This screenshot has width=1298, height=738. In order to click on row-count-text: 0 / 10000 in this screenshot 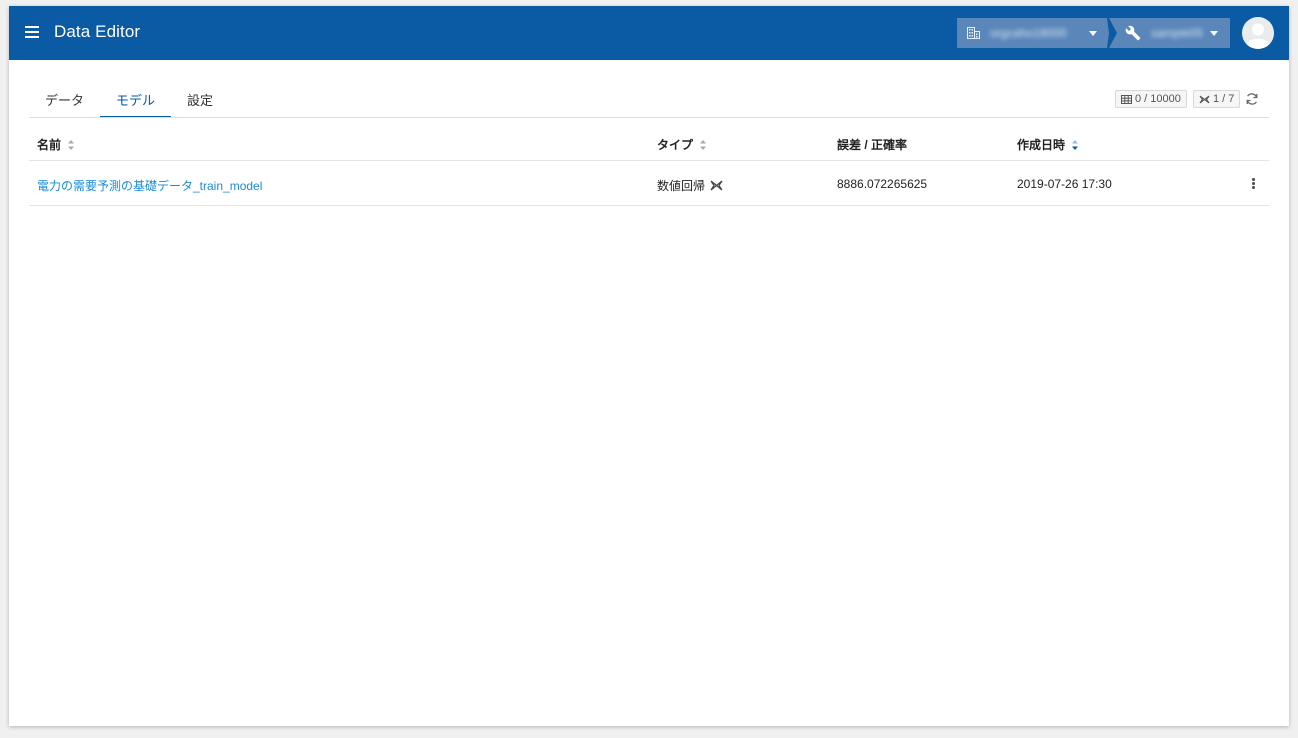, I will do `click(1158, 99)`.